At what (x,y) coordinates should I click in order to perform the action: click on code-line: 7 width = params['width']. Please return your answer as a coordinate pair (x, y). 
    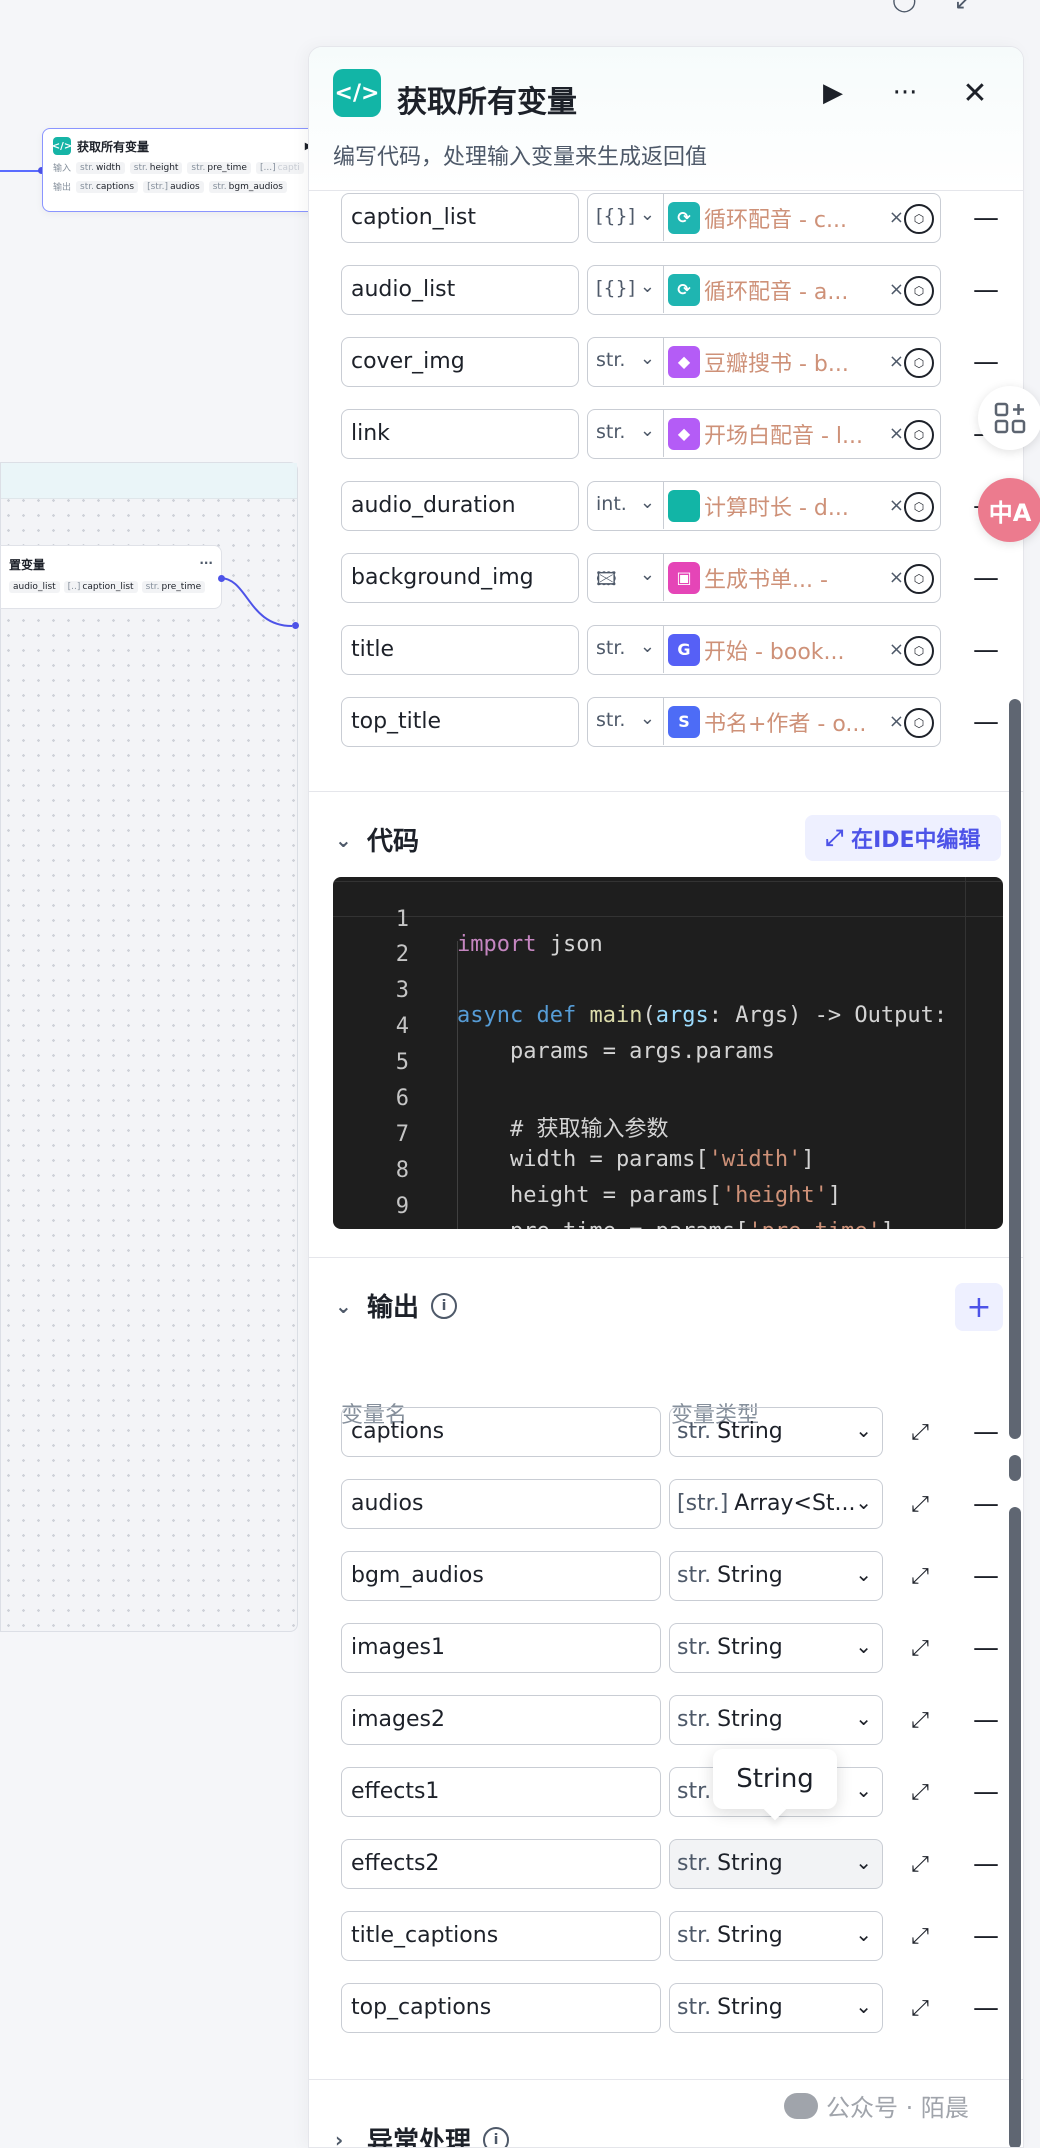
    Looking at the image, I should click on (668, 1134).